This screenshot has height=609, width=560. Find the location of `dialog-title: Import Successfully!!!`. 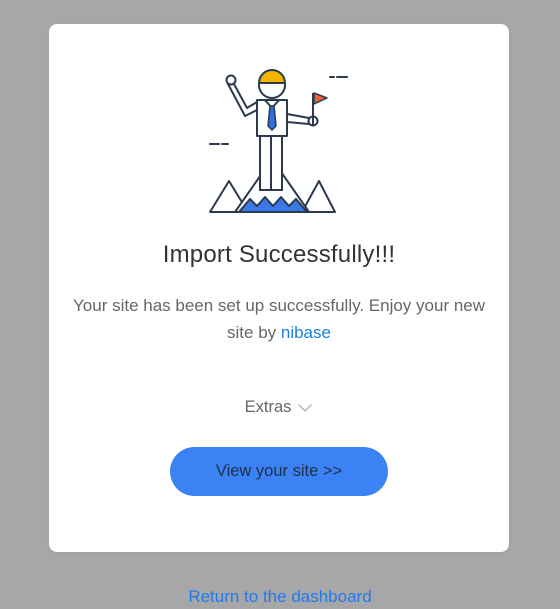

dialog-title: Import Successfully!!! is located at coordinates (279, 254).